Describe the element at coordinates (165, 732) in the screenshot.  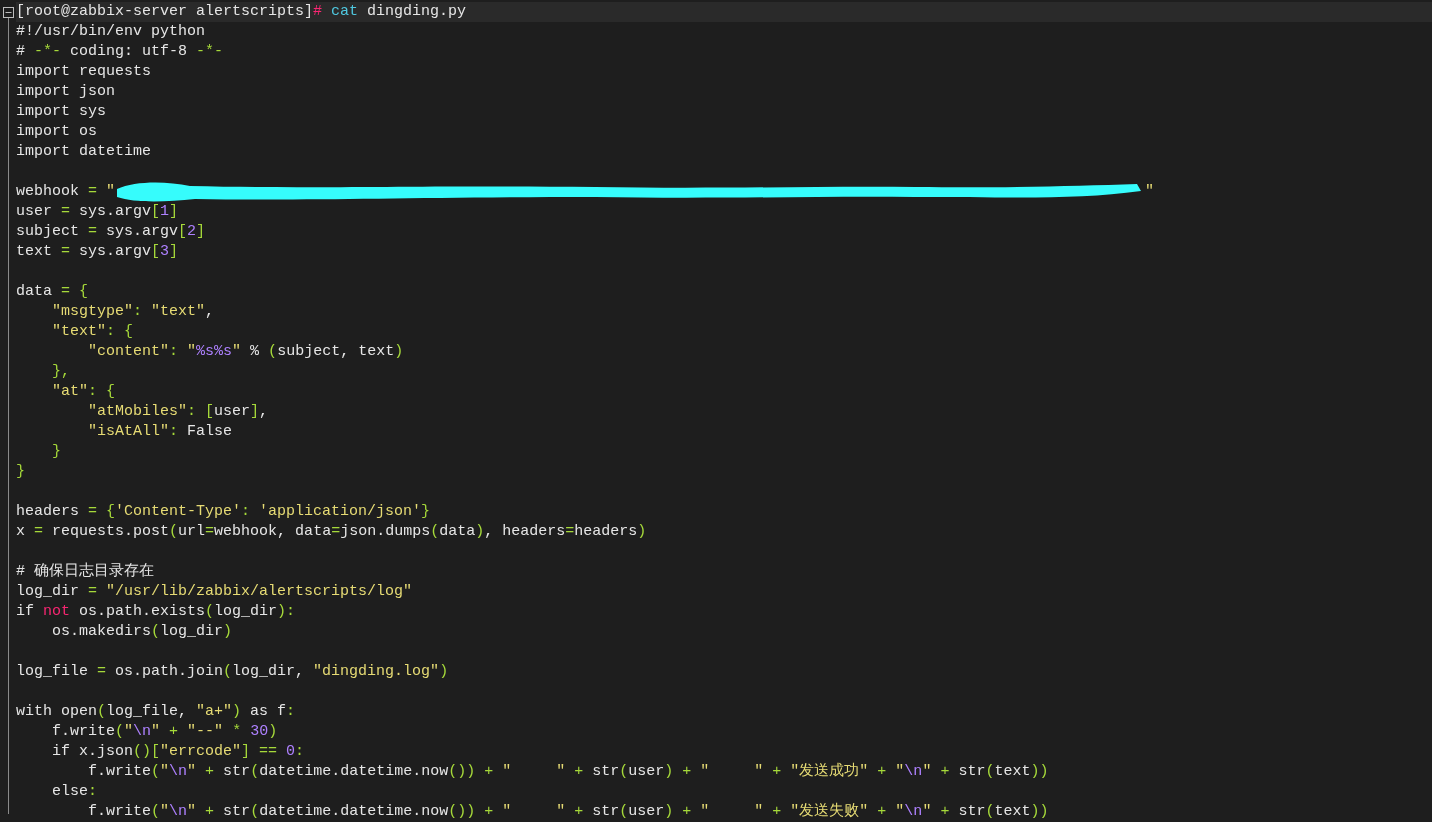
I see `code-line: f.write("\n" + "--" * 30)` at that location.